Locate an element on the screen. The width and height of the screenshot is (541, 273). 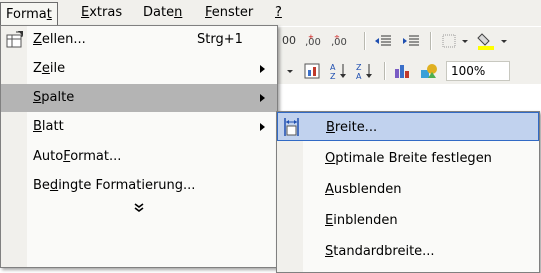
dropdown-arrow-icon is located at coordinates (292, 71).